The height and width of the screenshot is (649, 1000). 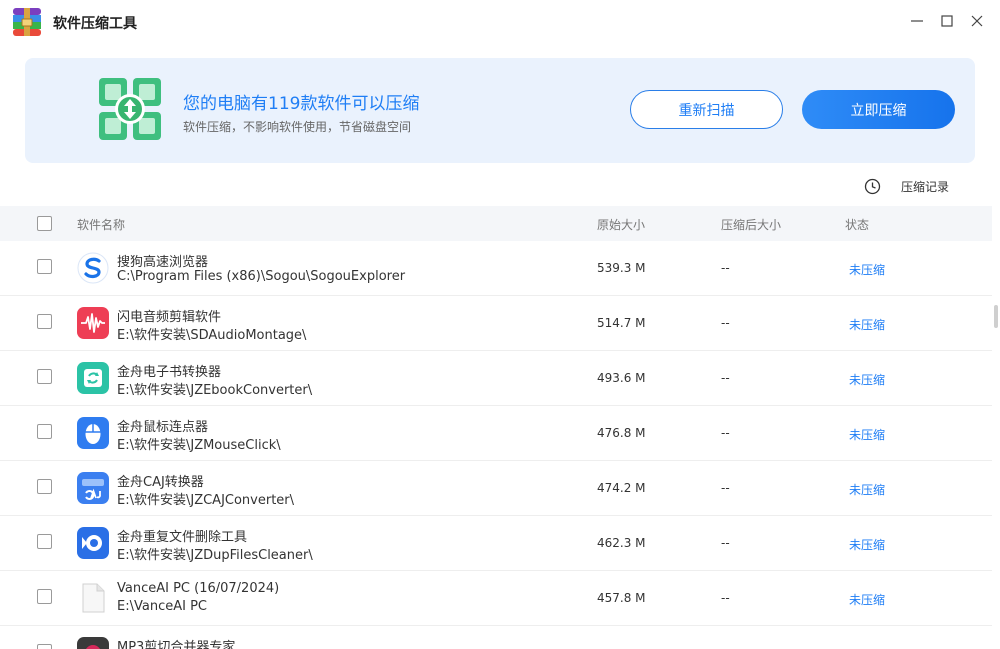 What do you see at coordinates (621, 543) in the screenshot?
I see `original-size: 462.3 M` at bounding box center [621, 543].